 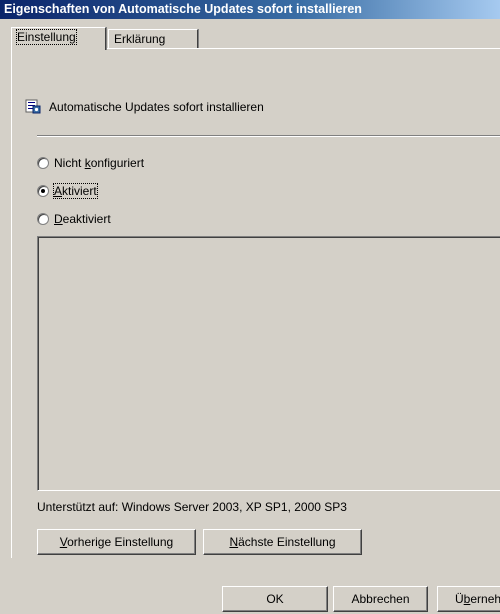 I want to click on separator, so click(x=268, y=136).